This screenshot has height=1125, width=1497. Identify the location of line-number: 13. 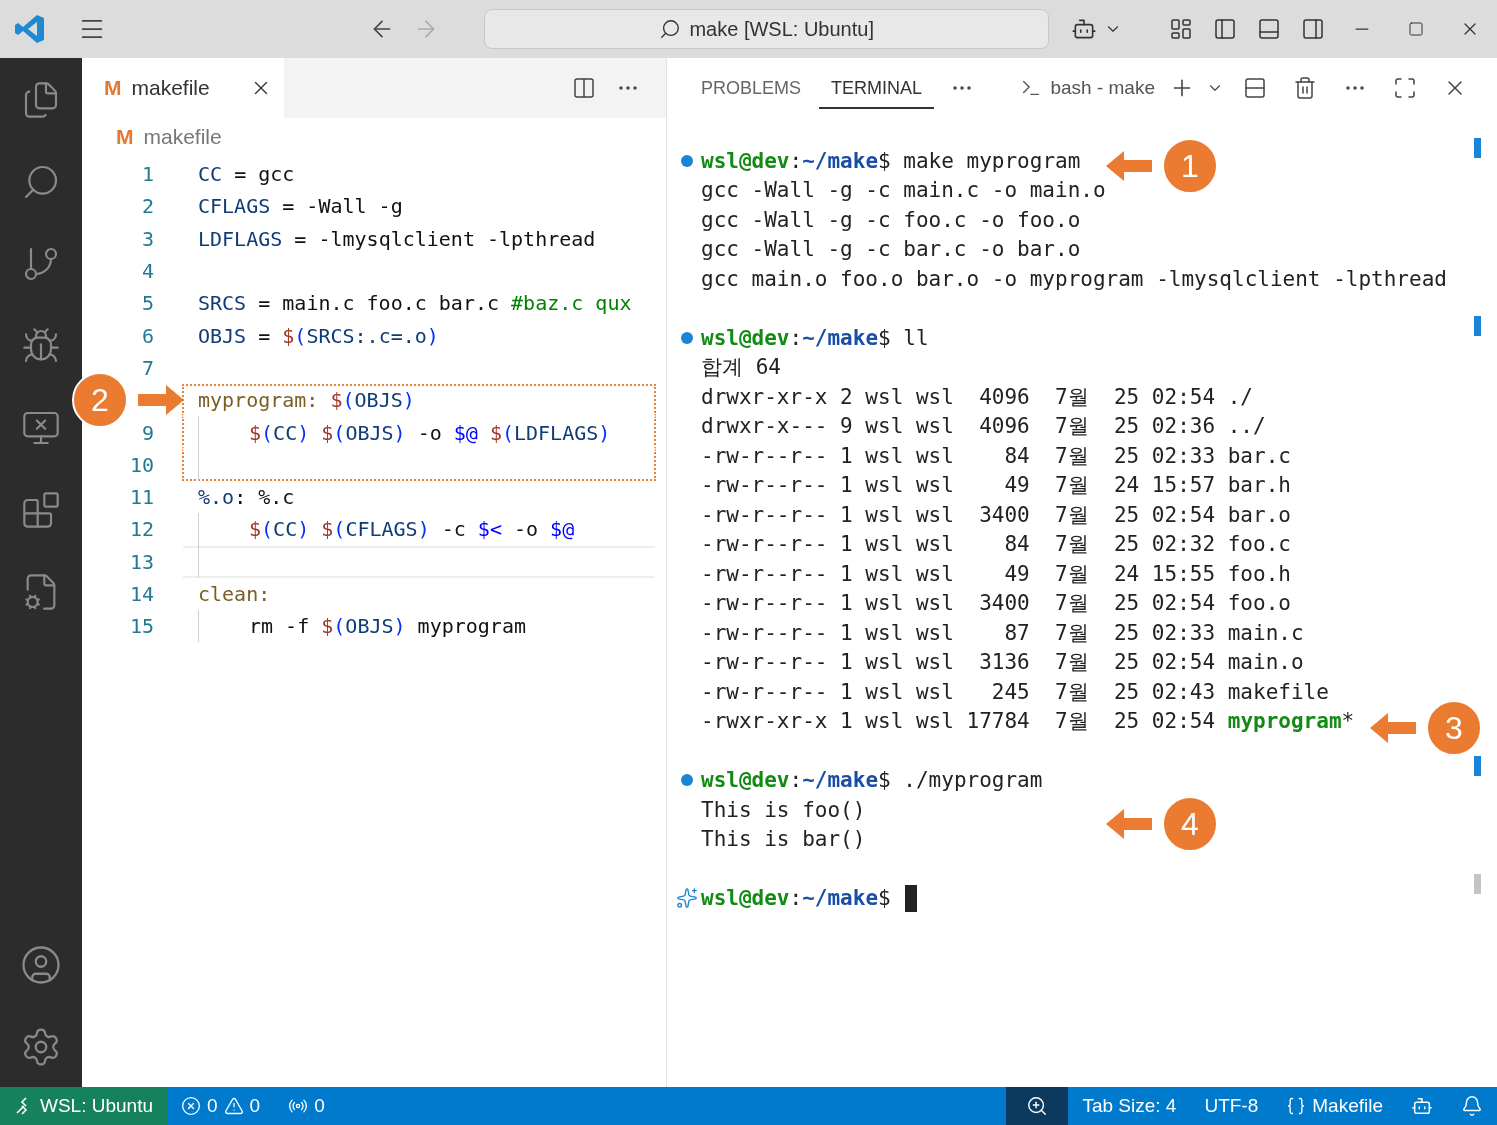
(141, 561).